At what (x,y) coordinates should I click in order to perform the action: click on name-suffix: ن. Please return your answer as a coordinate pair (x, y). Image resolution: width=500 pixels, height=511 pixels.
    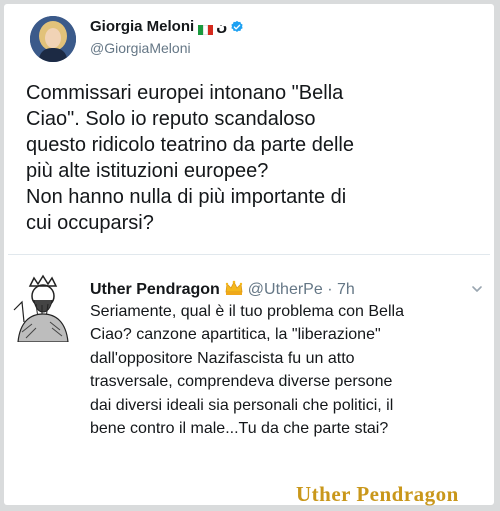
    Looking at the image, I should click on (222, 27).